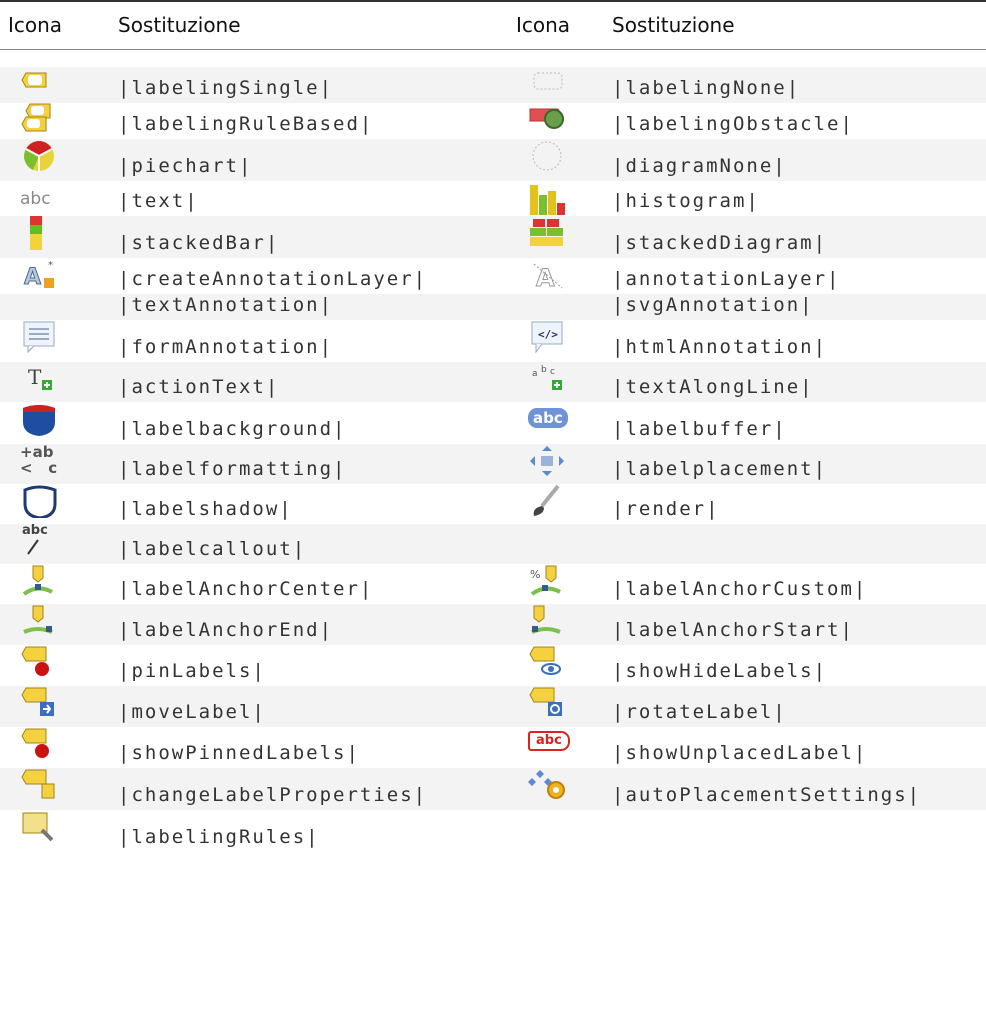 The width and height of the screenshot is (986, 1019). I want to click on table-row: |piechart| |diagramNone|, so click(493, 160).